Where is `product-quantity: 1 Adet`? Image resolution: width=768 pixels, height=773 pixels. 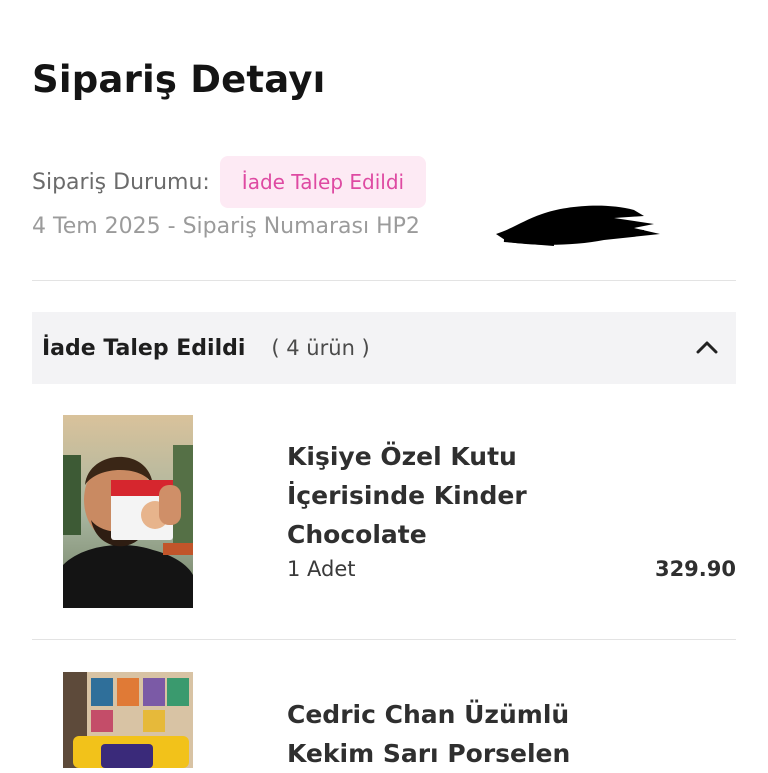 product-quantity: 1 Adet is located at coordinates (321, 569).